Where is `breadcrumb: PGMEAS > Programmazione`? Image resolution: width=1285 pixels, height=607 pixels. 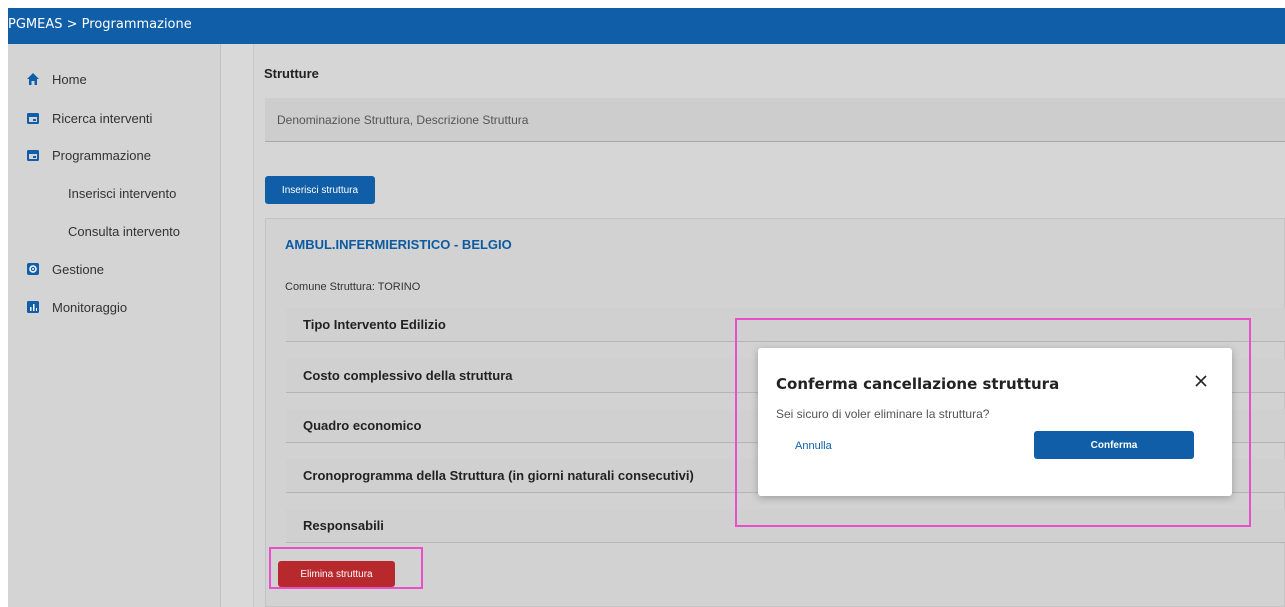
breadcrumb: PGMEAS > Programmazione is located at coordinates (100, 24).